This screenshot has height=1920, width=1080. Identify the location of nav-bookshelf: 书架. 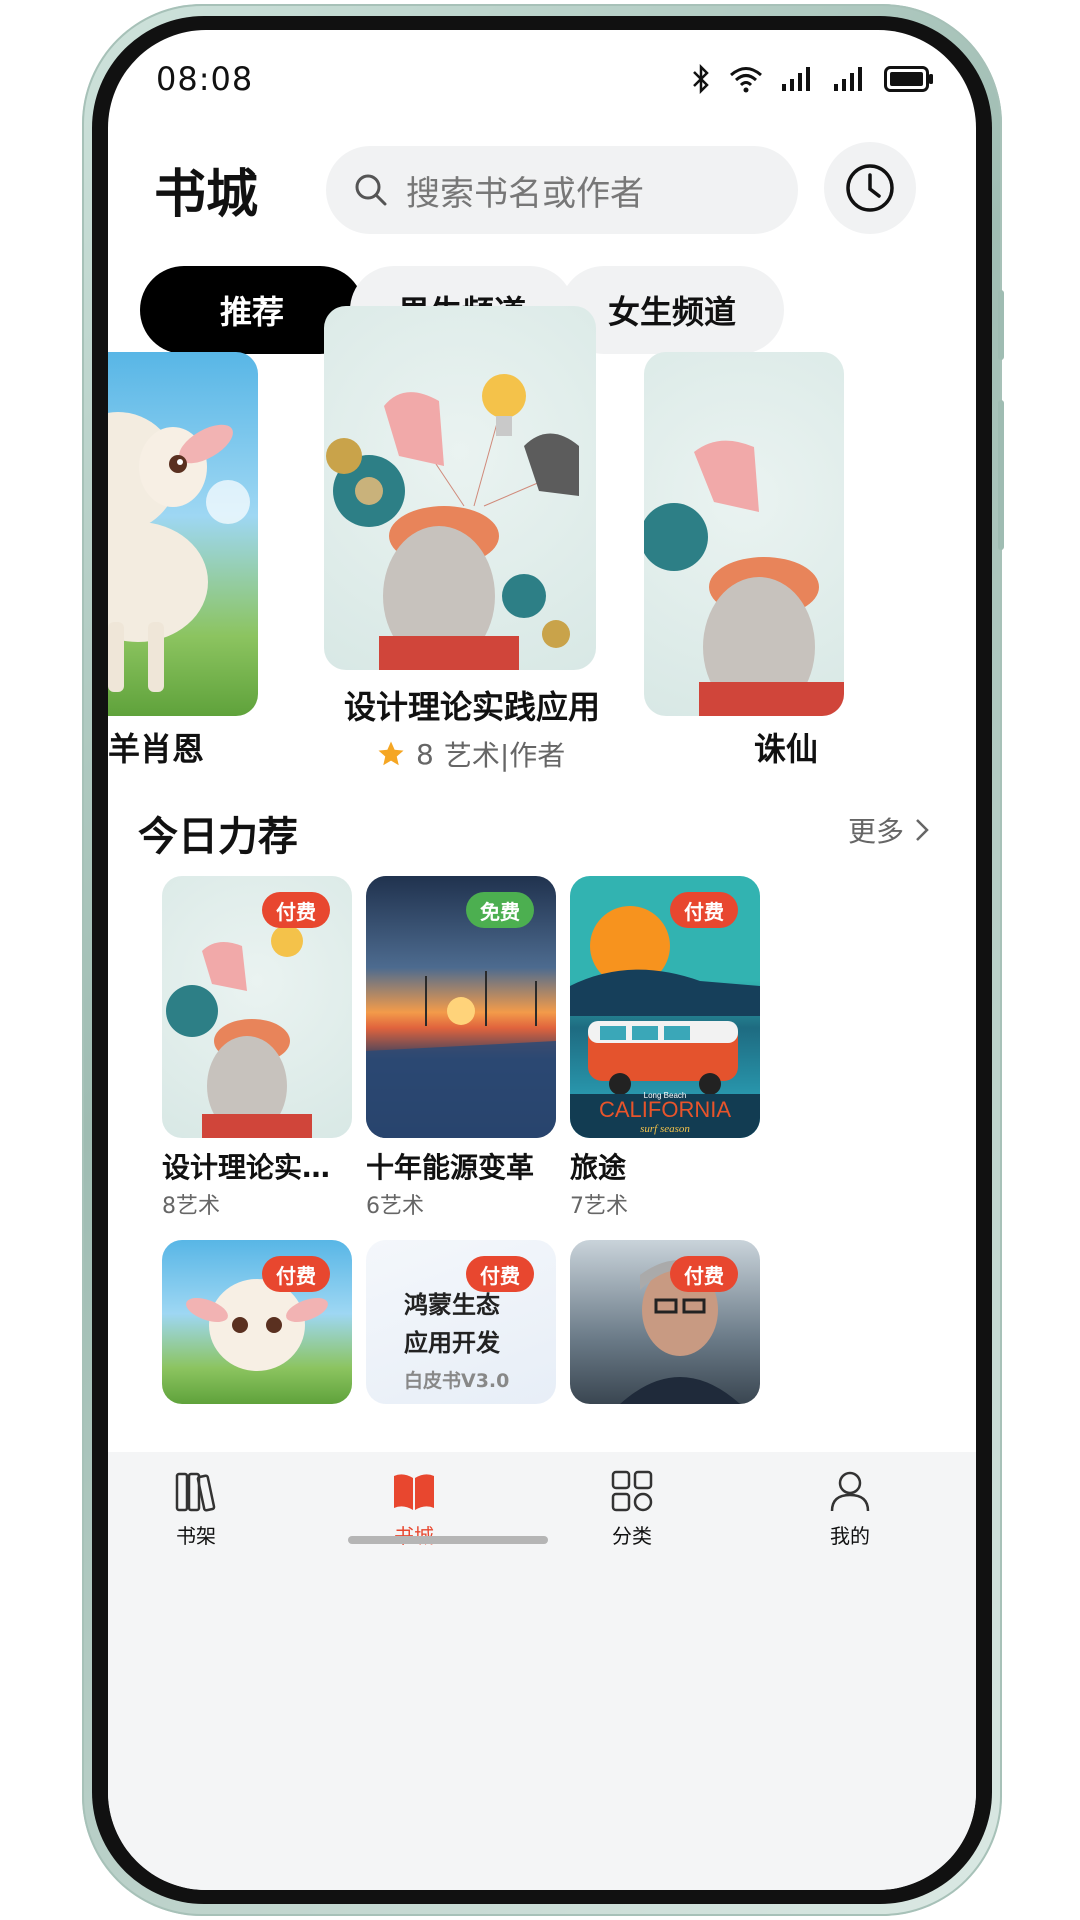
(196, 1508).